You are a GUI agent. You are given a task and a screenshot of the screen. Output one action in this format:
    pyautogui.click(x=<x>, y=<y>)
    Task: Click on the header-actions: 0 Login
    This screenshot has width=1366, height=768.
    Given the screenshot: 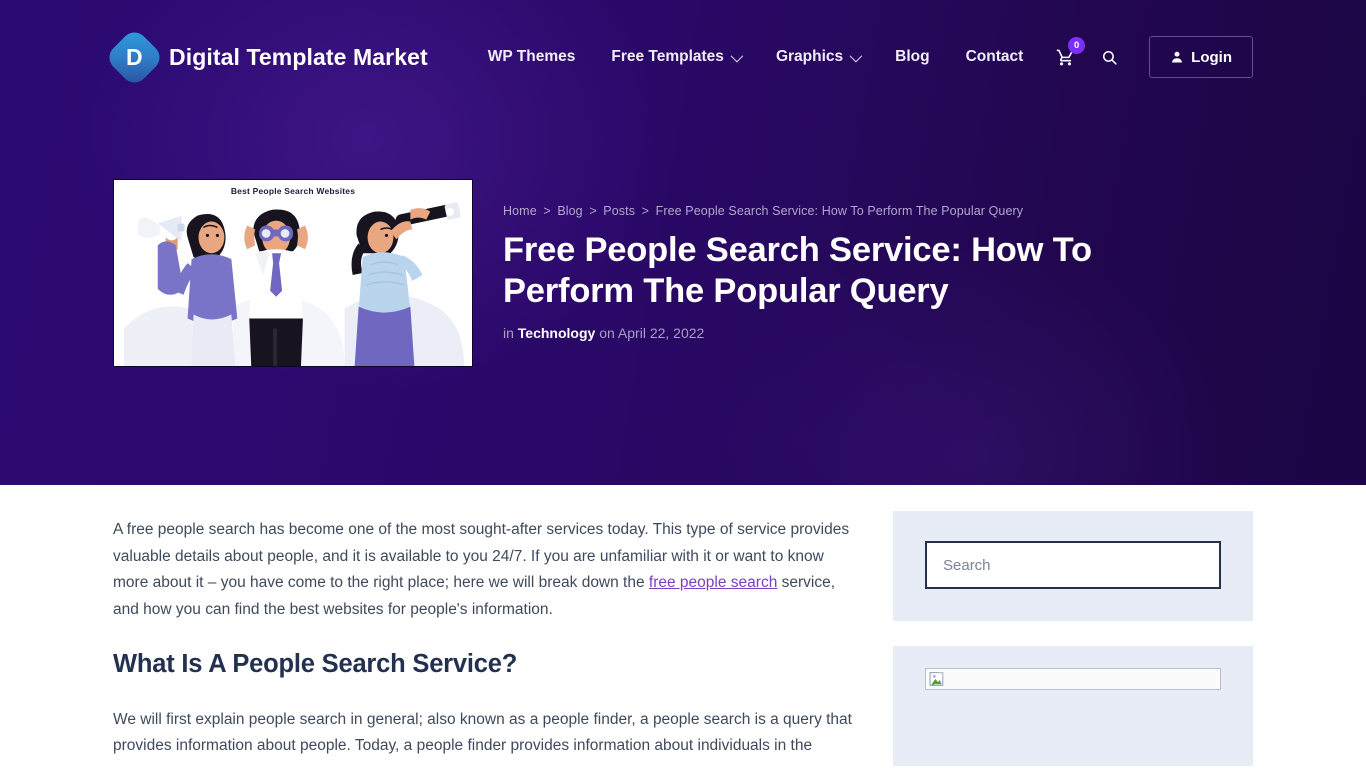 What is the action you would take?
    pyautogui.click(x=1148, y=57)
    